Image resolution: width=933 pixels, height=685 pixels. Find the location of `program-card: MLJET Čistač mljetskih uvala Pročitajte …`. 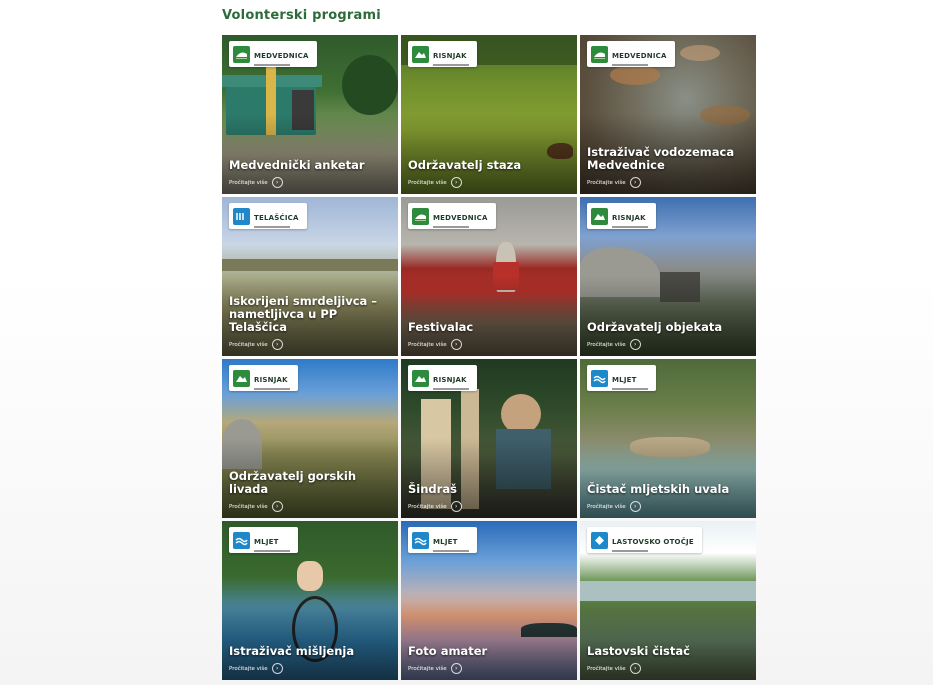

program-card: MLJET Čistač mljetskih uvala Pročitajte … is located at coordinates (668, 438).